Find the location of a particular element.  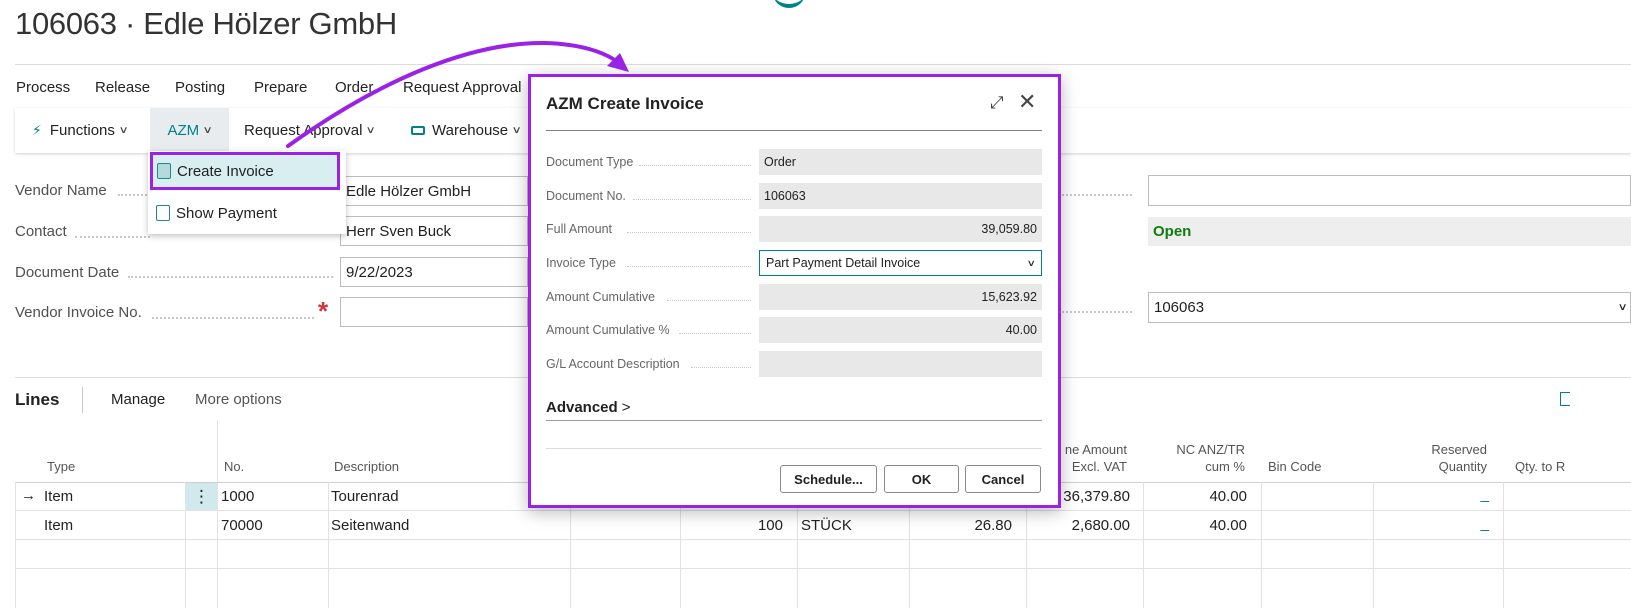

create-invoice-menu-item-highlighted: Create Invoice is located at coordinates (245, 171).